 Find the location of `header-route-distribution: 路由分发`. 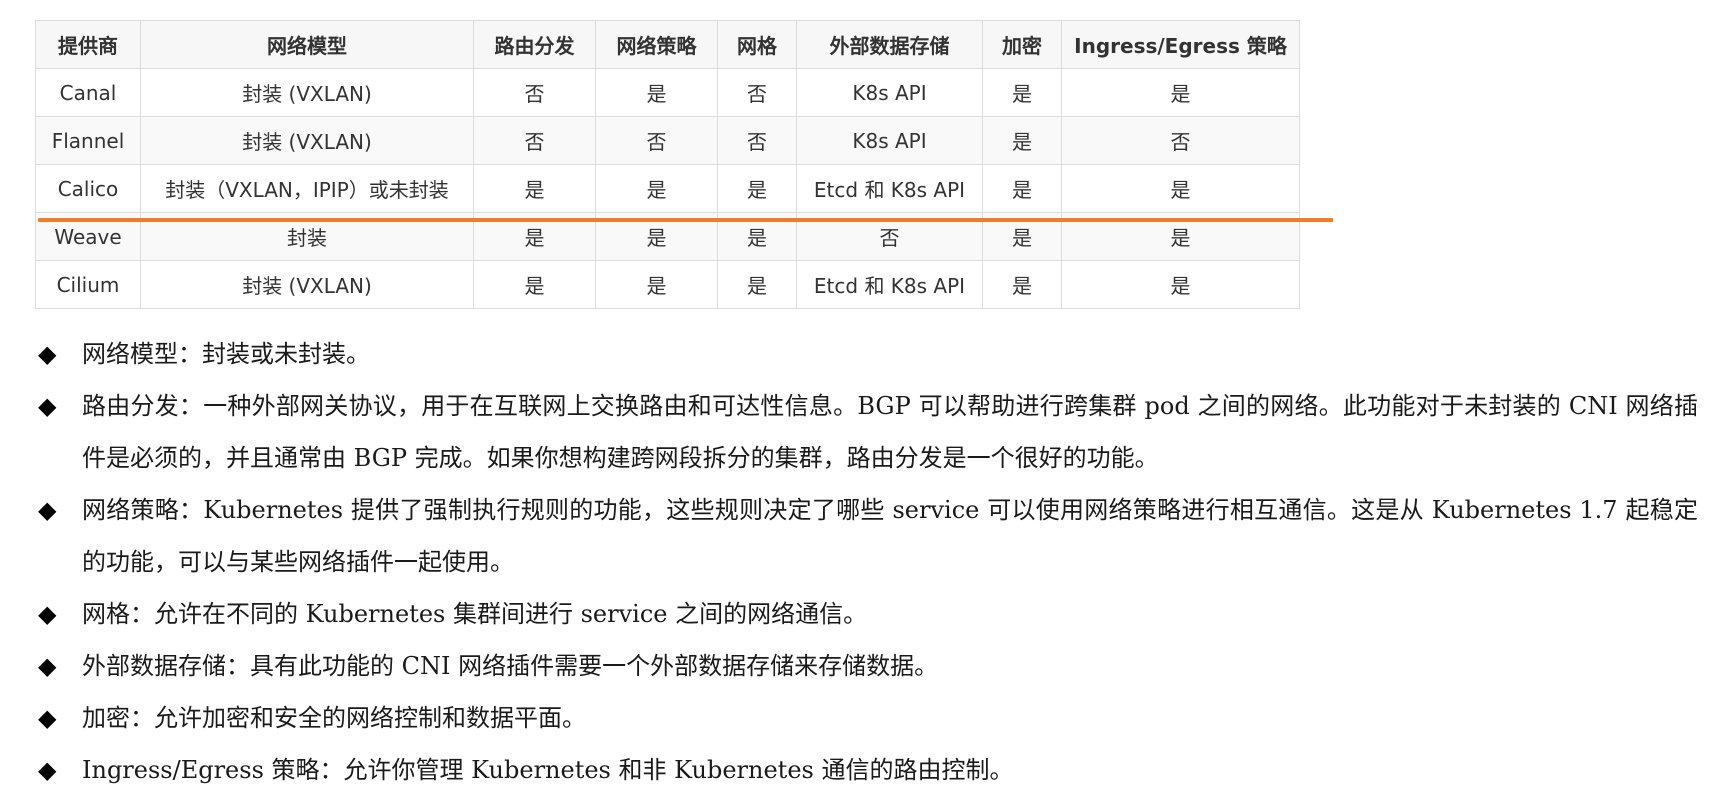

header-route-distribution: 路由分发 is located at coordinates (534, 44).